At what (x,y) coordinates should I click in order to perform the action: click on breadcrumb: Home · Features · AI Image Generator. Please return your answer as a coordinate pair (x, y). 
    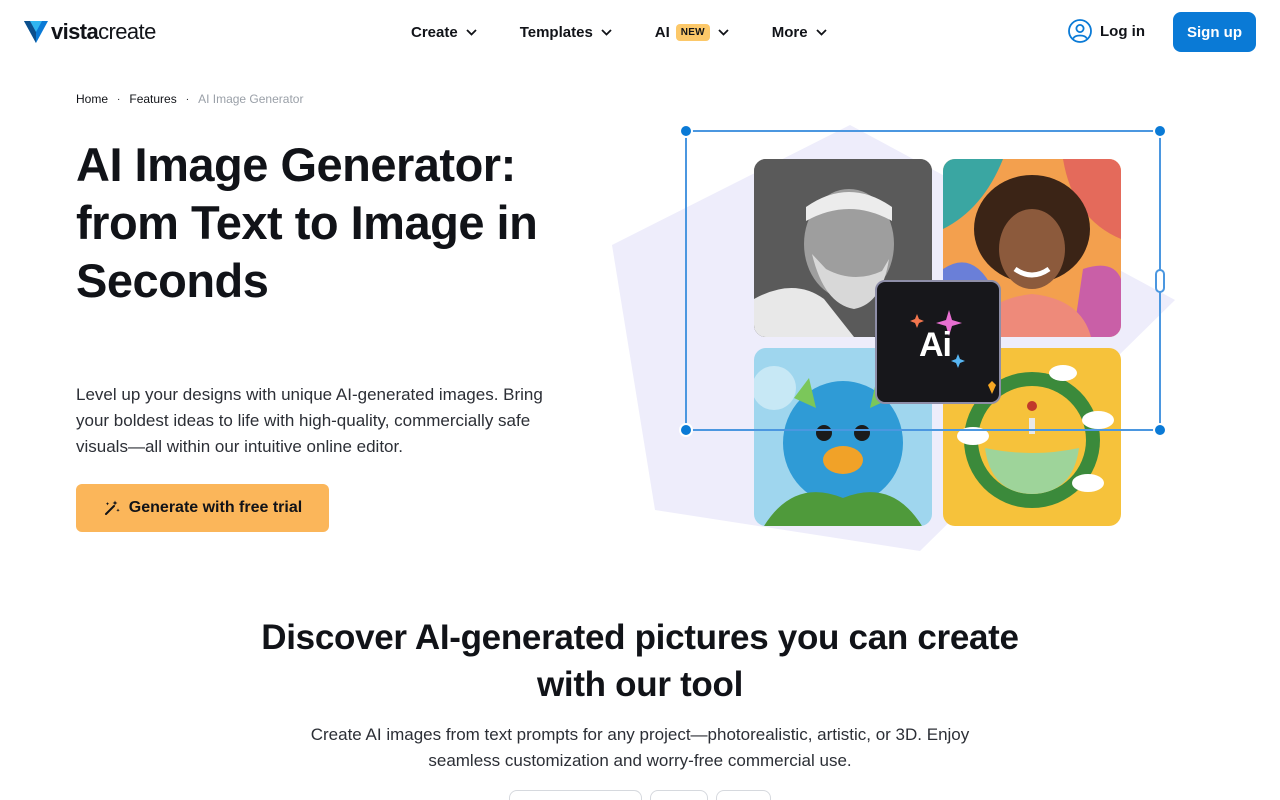
    Looking at the image, I should click on (189, 99).